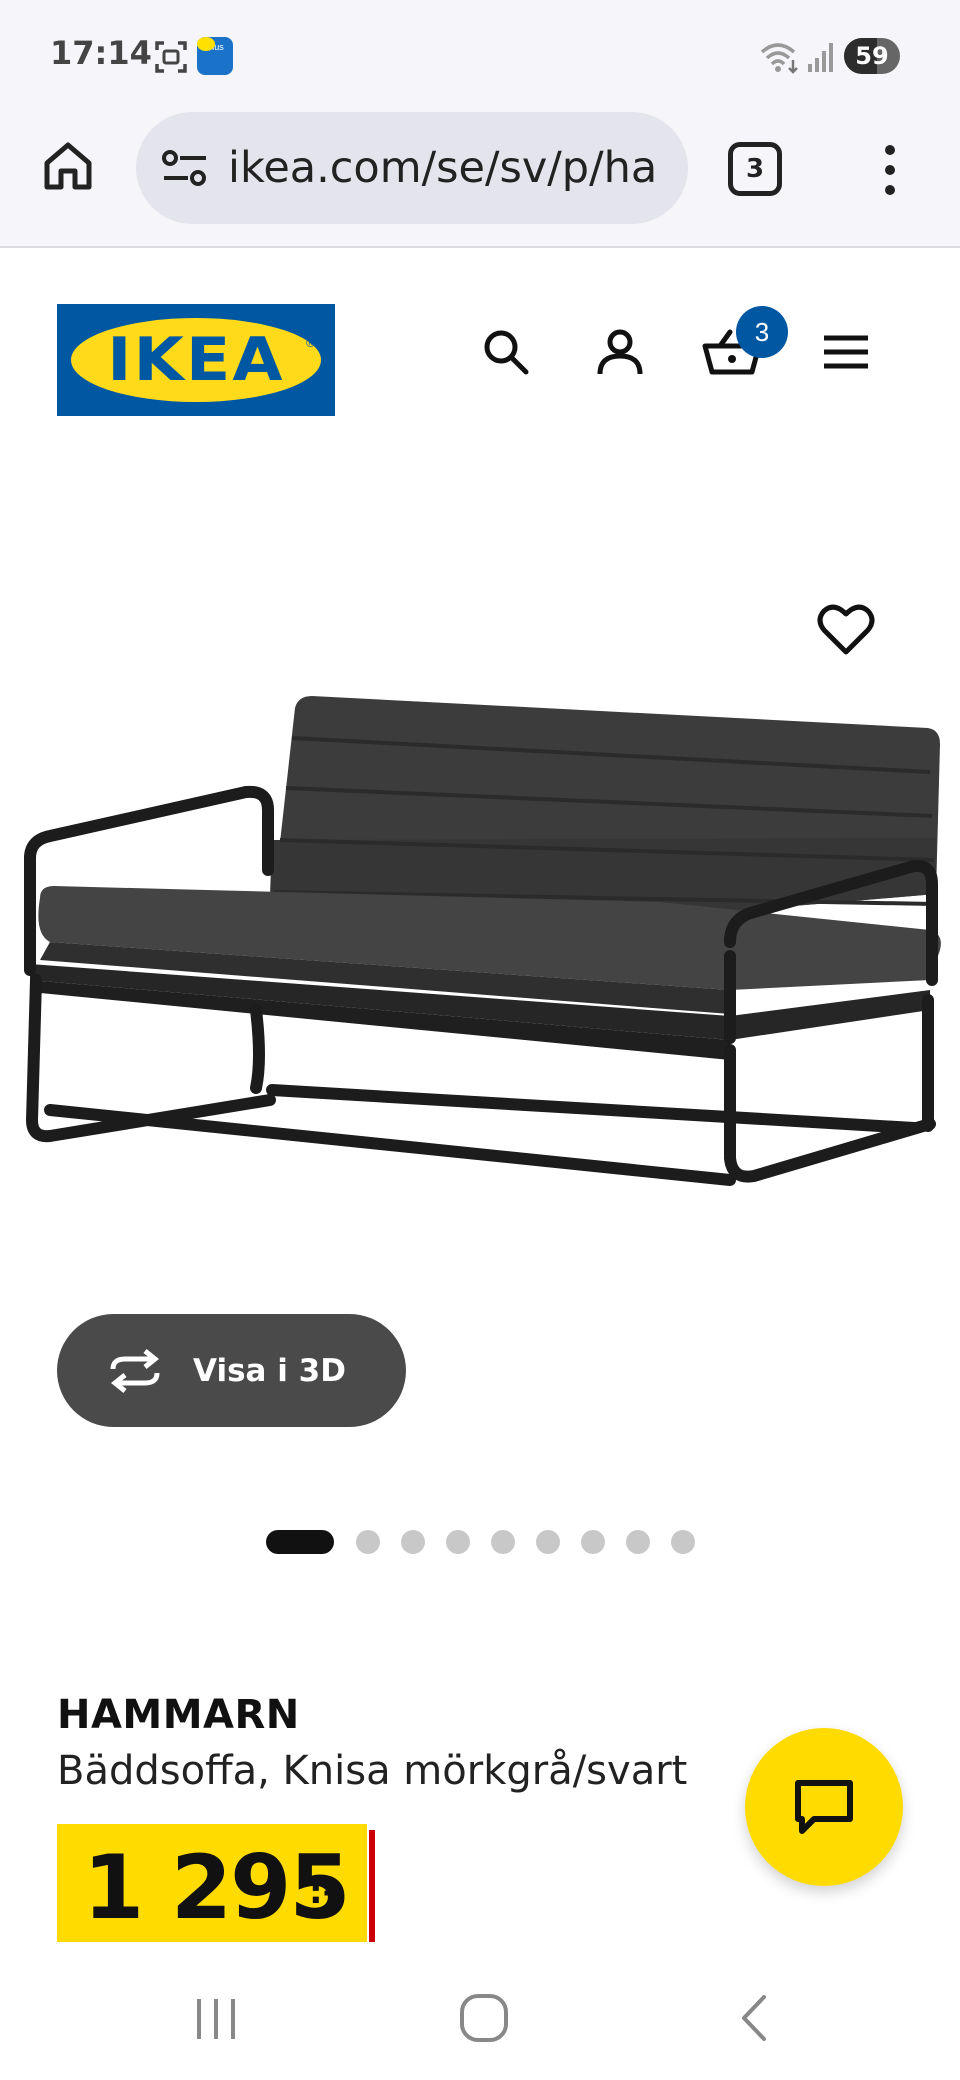  I want to click on url-bar: ikea.com/se/sv/p/ha, so click(412, 168).